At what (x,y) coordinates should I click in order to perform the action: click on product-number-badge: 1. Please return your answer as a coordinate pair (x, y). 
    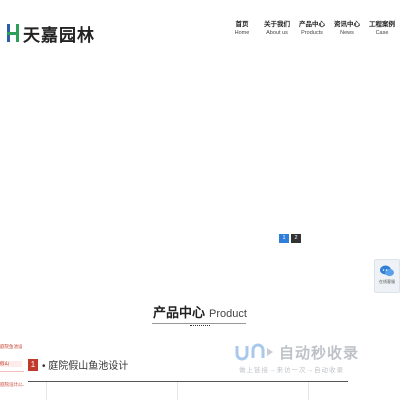
    Looking at the image, I should click on (33, 364).